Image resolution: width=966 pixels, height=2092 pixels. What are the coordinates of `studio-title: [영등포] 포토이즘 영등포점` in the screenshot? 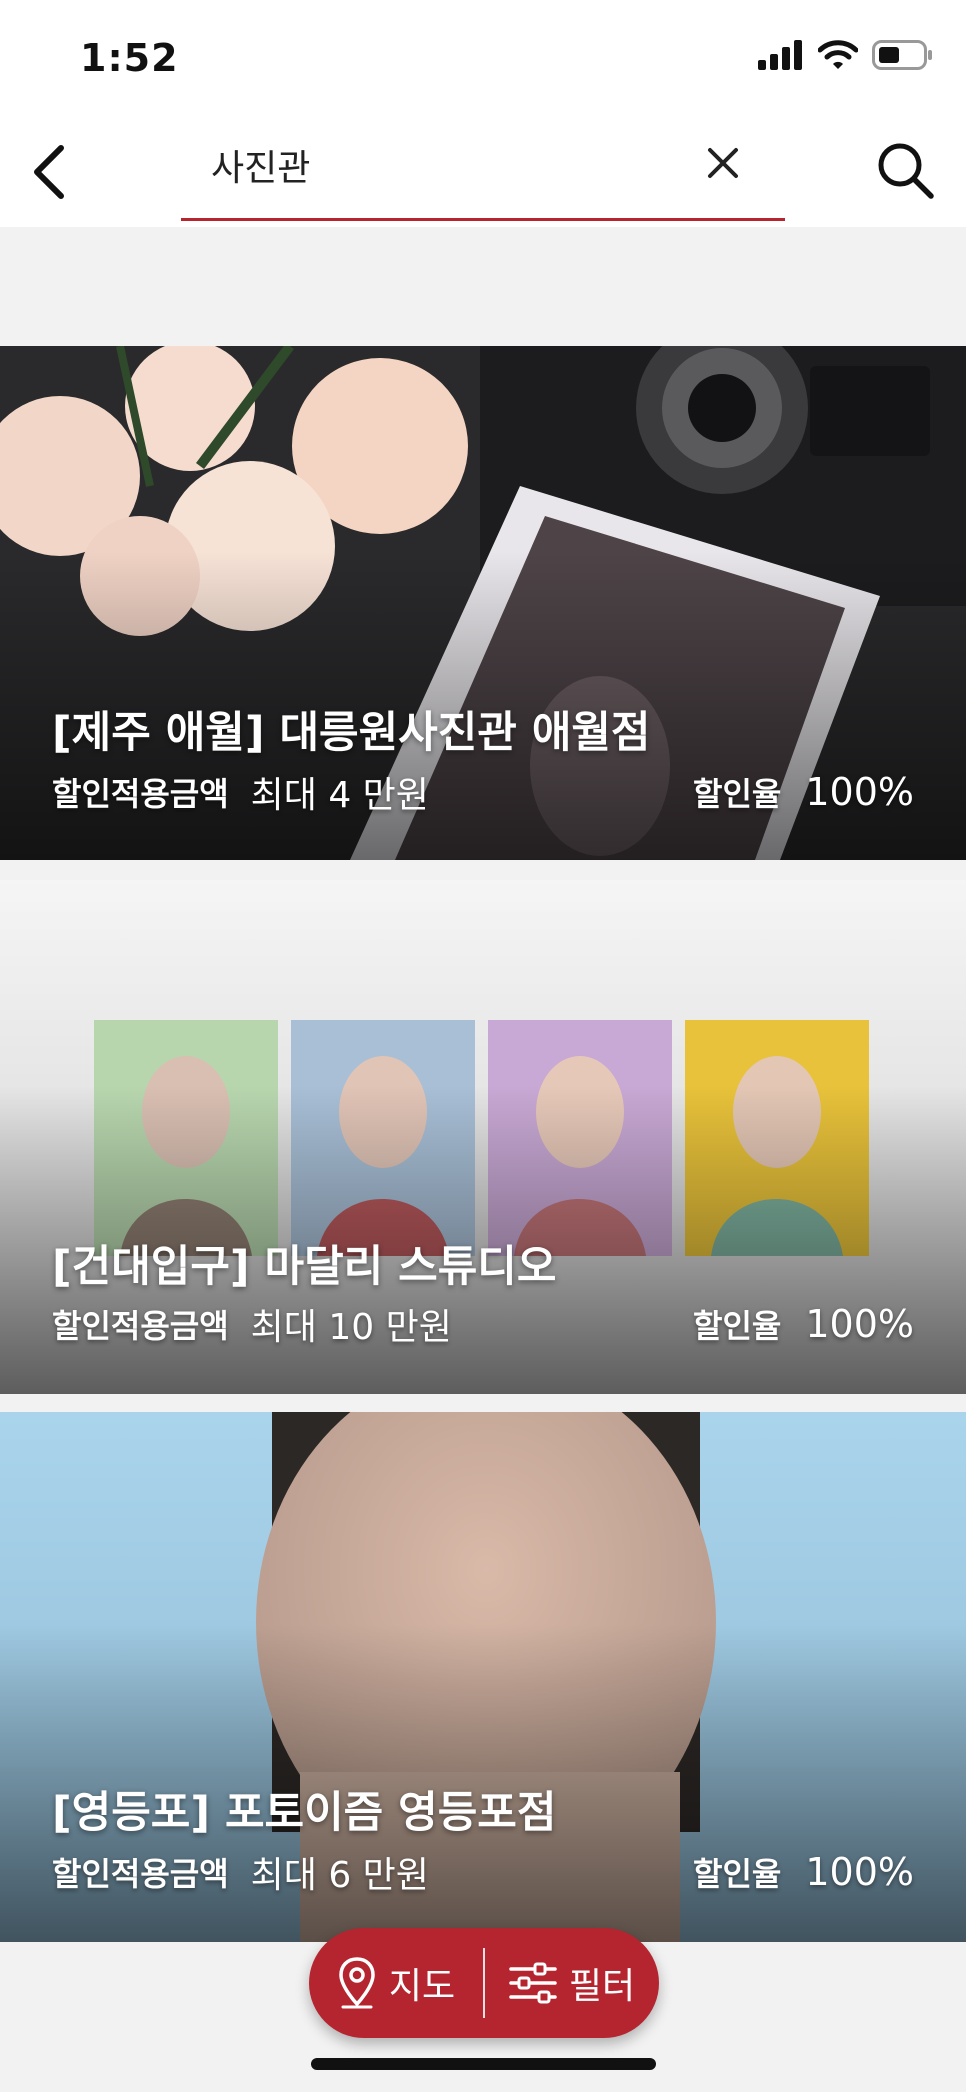 It's located at (304, 1813).